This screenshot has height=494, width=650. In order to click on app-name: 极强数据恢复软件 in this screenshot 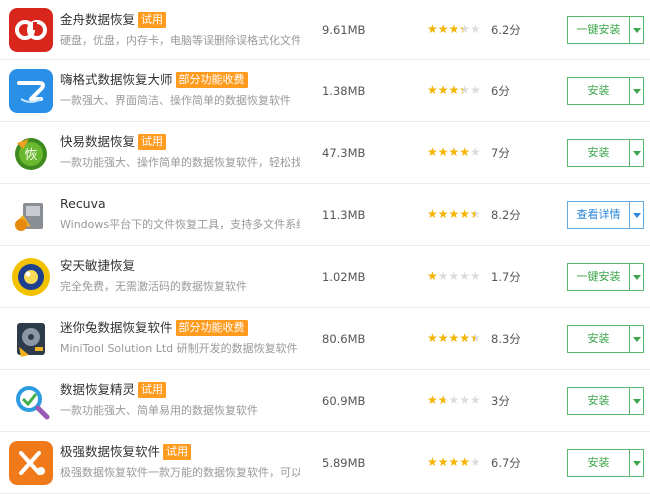, I will do `click(110, 451)`.